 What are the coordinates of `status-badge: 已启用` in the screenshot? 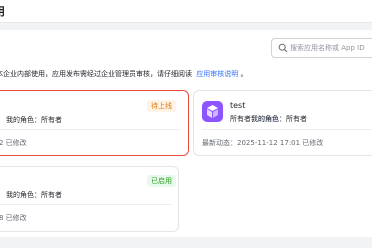 It's located at (161, 181).